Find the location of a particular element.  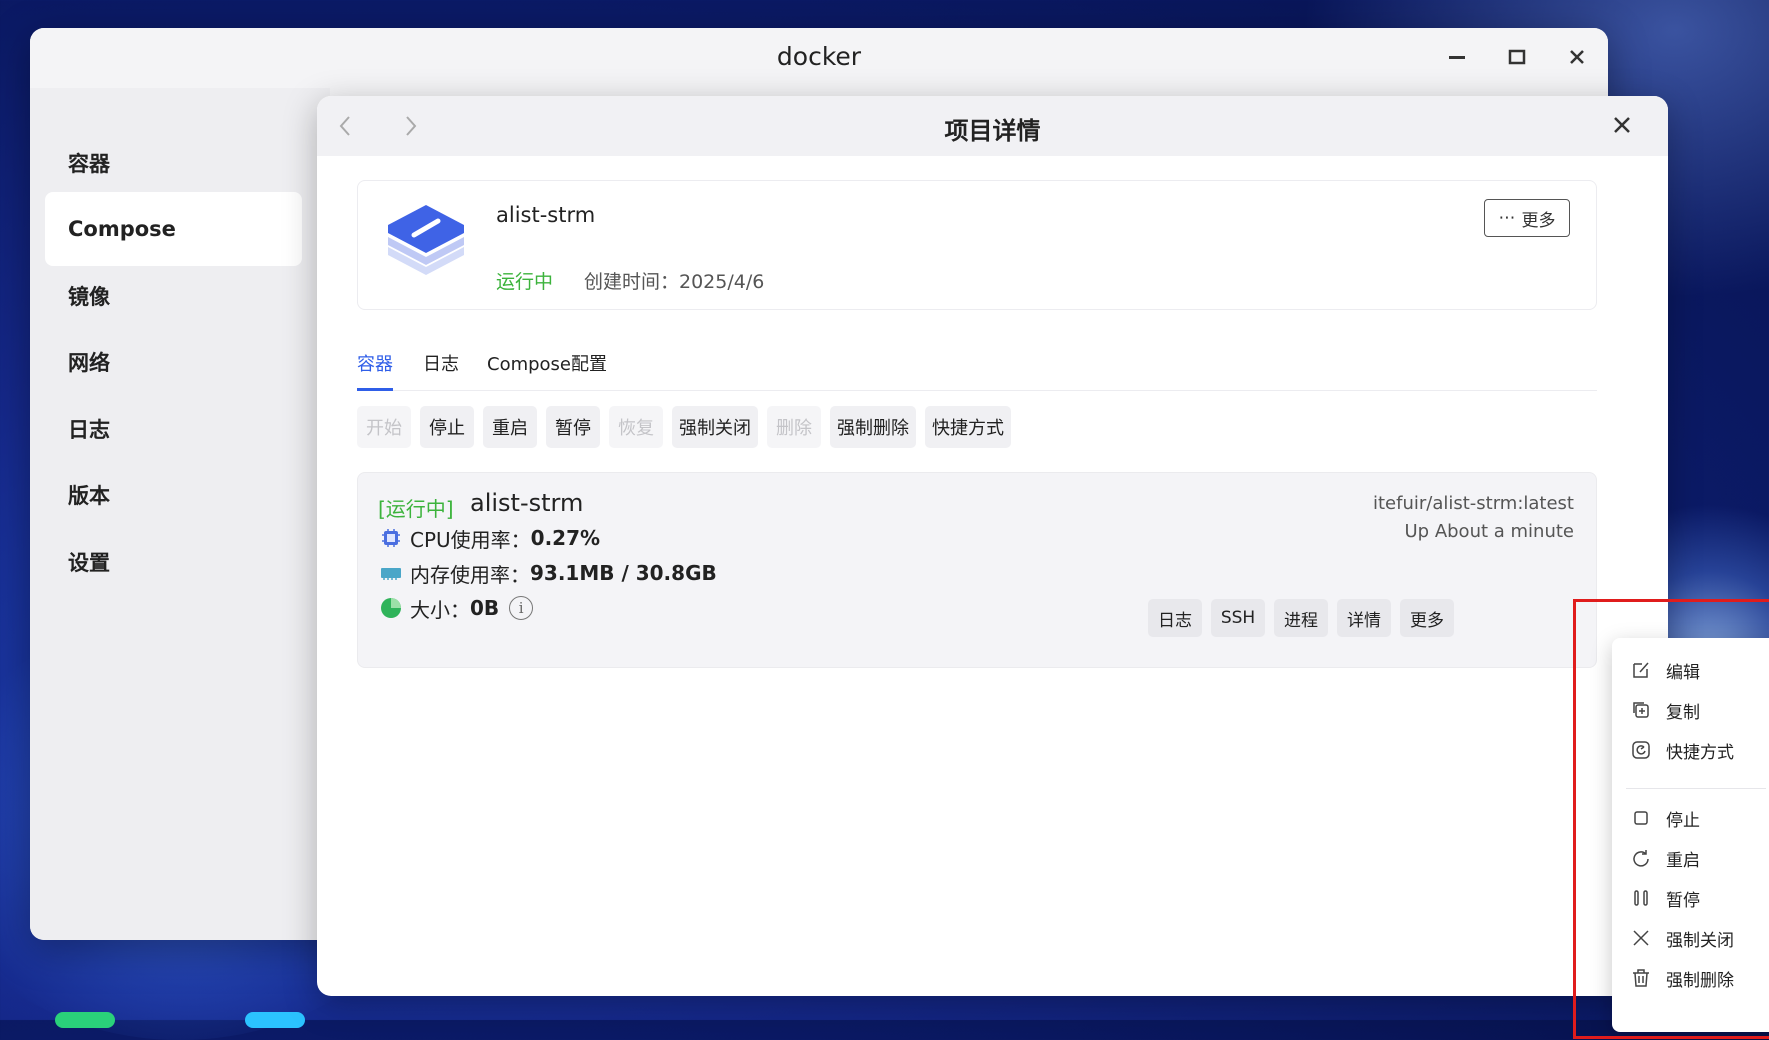

detail-title: 项目详情 is located at coordinates (992, 131).